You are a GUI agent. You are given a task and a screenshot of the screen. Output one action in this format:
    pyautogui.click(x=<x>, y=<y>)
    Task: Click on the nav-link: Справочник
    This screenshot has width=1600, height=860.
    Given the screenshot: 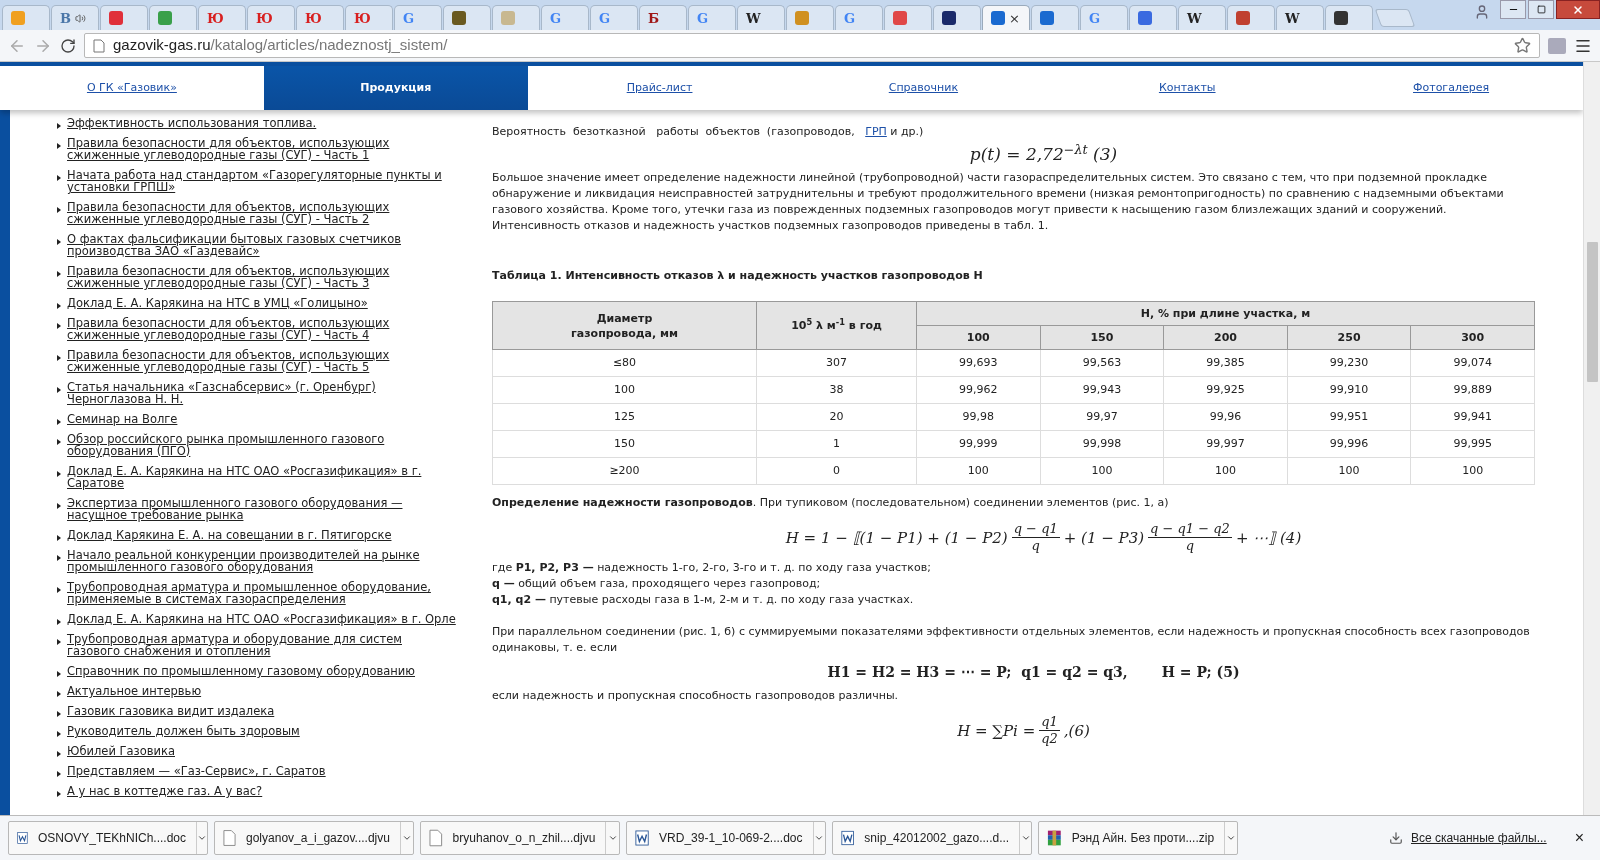 What is the action you would take?
    pyautogui.click(x=923, y=88)
    